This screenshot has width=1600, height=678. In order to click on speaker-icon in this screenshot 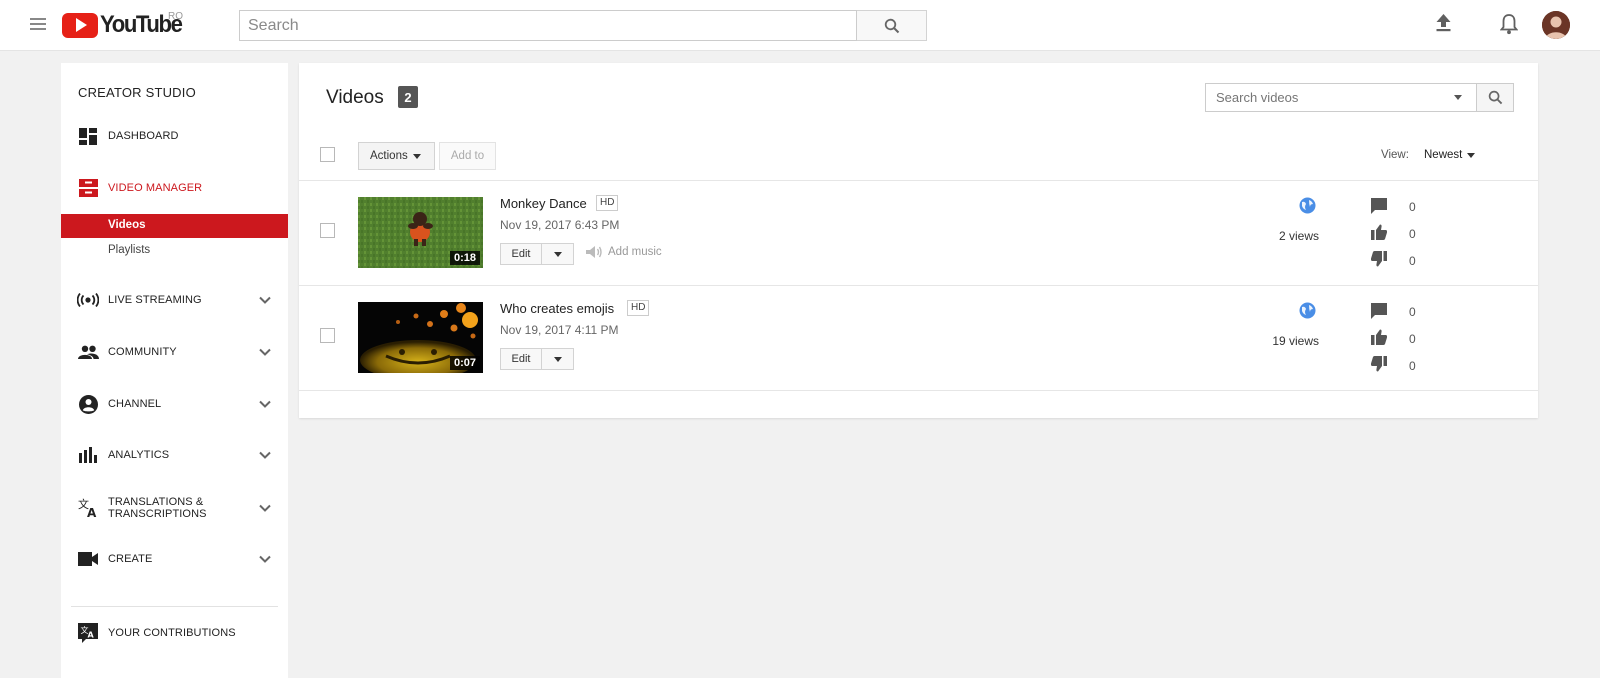, I will do `click(594, 252)`.